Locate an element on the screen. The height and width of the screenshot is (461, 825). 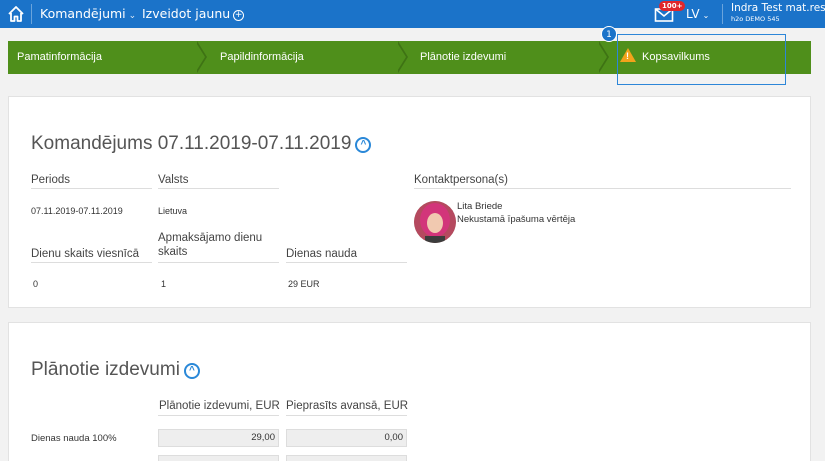
language-label: LV is located at coordinates (693, 14).